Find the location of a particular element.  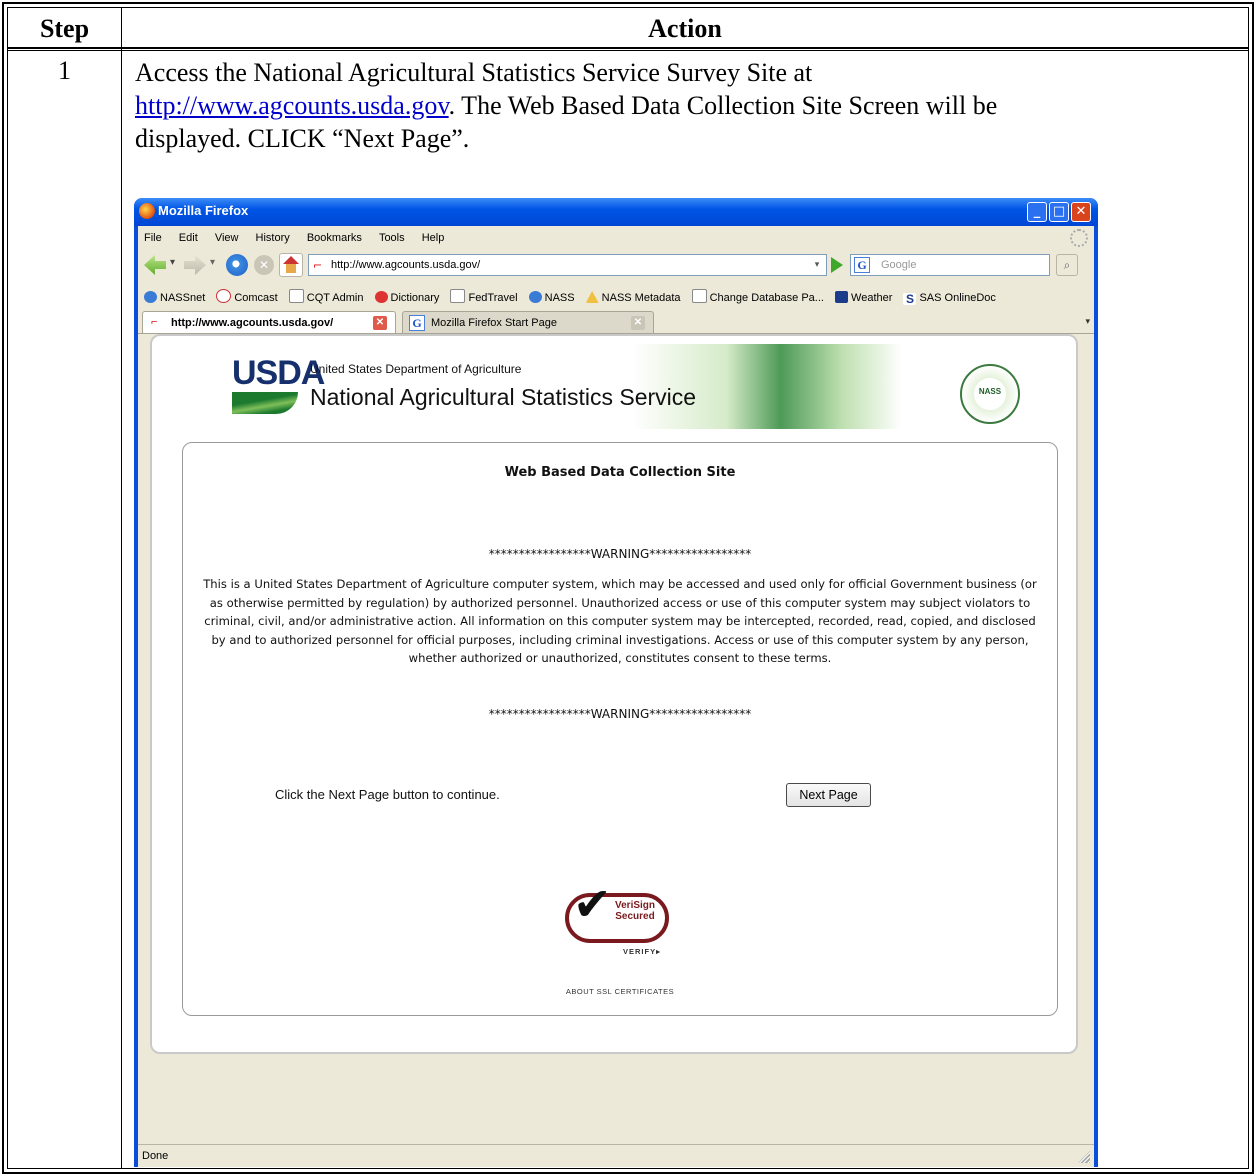

status-text: Done is located at coordinates (155, 1156).